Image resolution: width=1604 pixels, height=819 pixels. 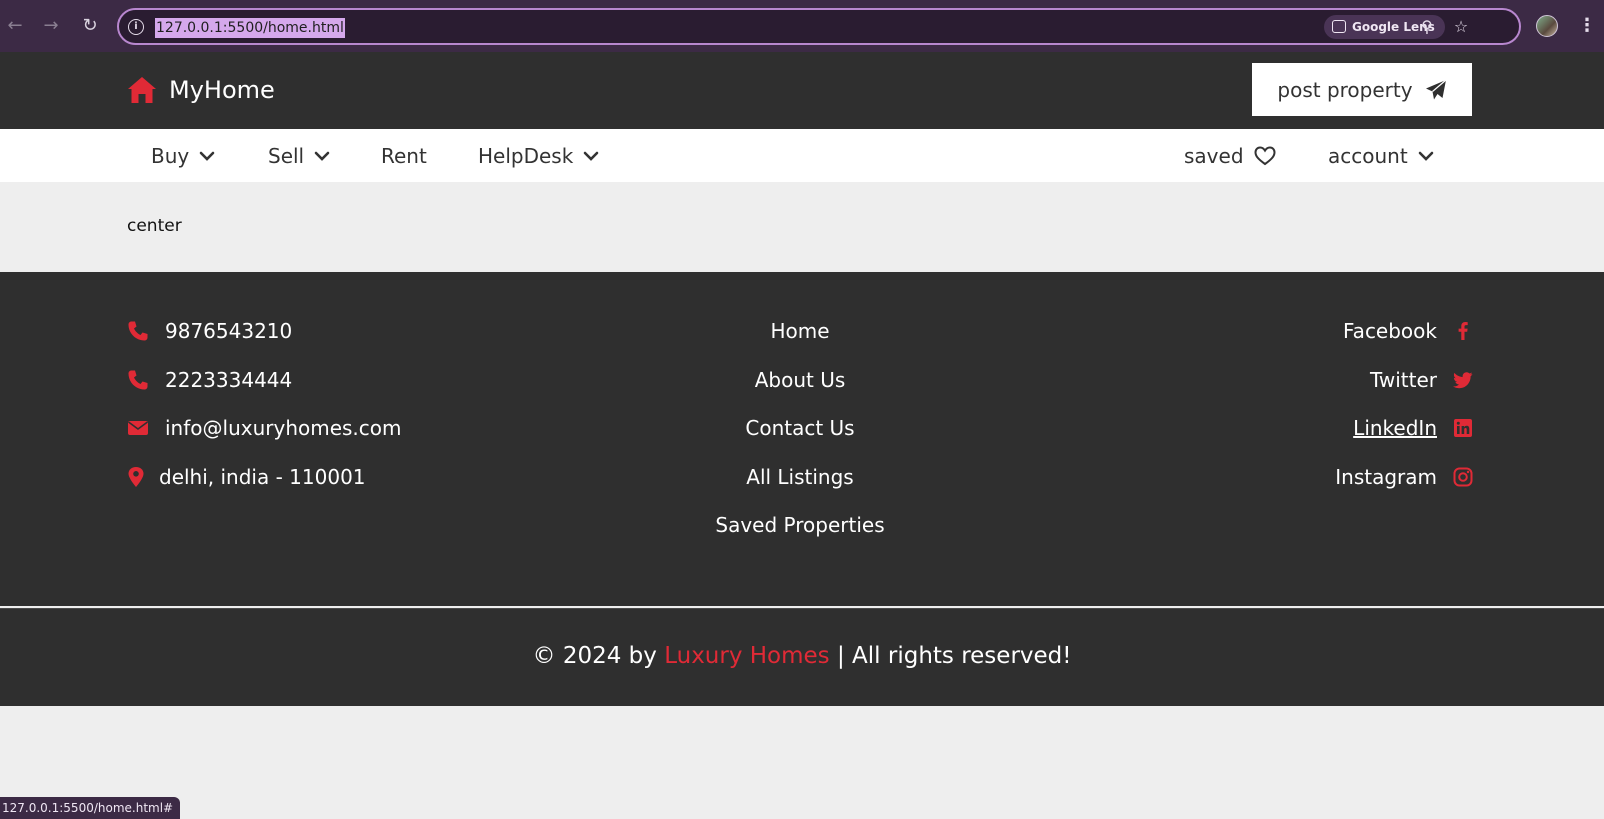 I want to click on zoom-icon: ⚲, so click(x=1427, y=27).